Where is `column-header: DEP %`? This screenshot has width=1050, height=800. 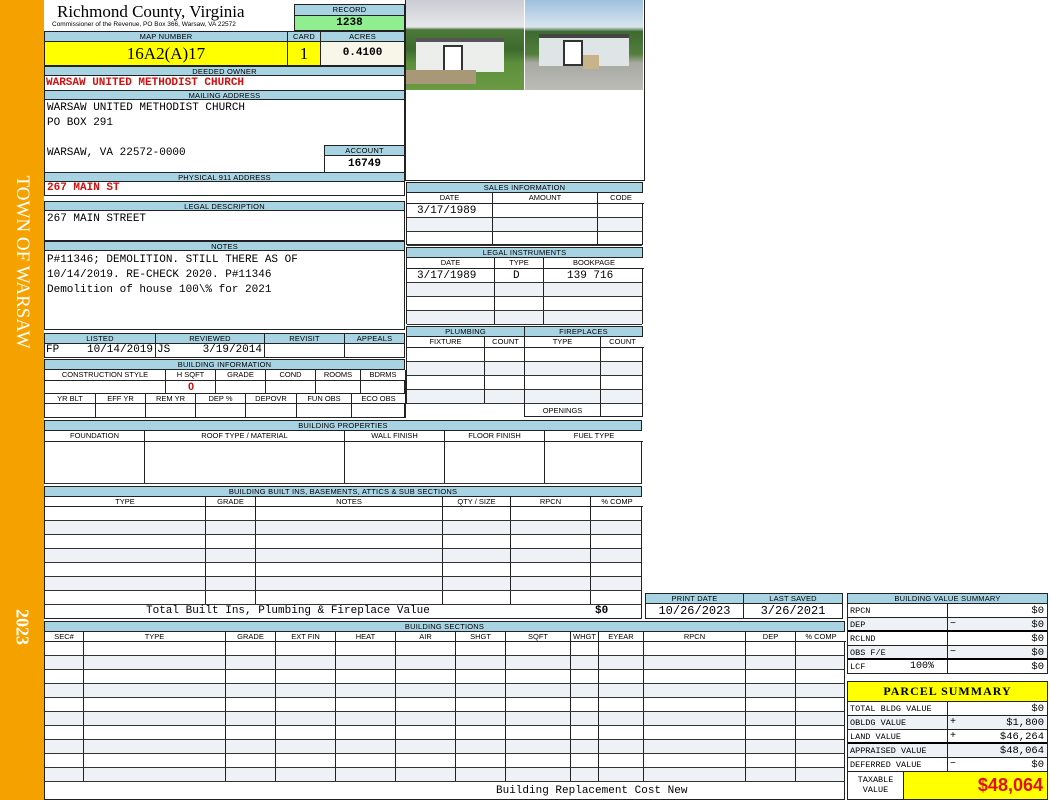 column-header: DEP % is located at coordinates (221, 399).